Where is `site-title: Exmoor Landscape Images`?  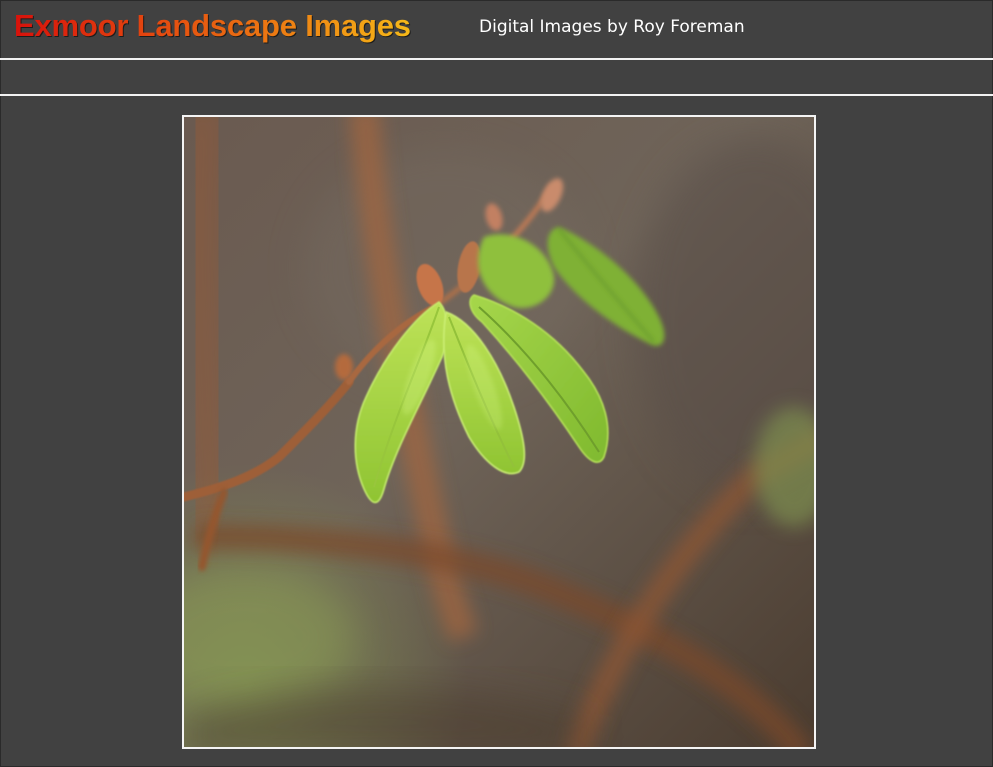
site-title: Exmoor Landscape Images is located at coordinates (212, 26).